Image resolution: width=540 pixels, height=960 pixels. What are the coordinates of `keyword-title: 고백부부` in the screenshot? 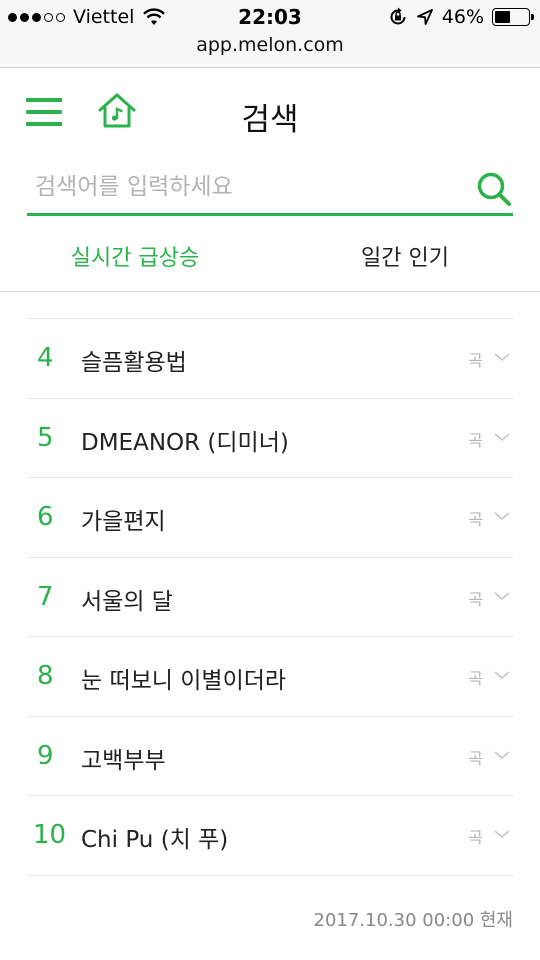 It's located at (123, 758).